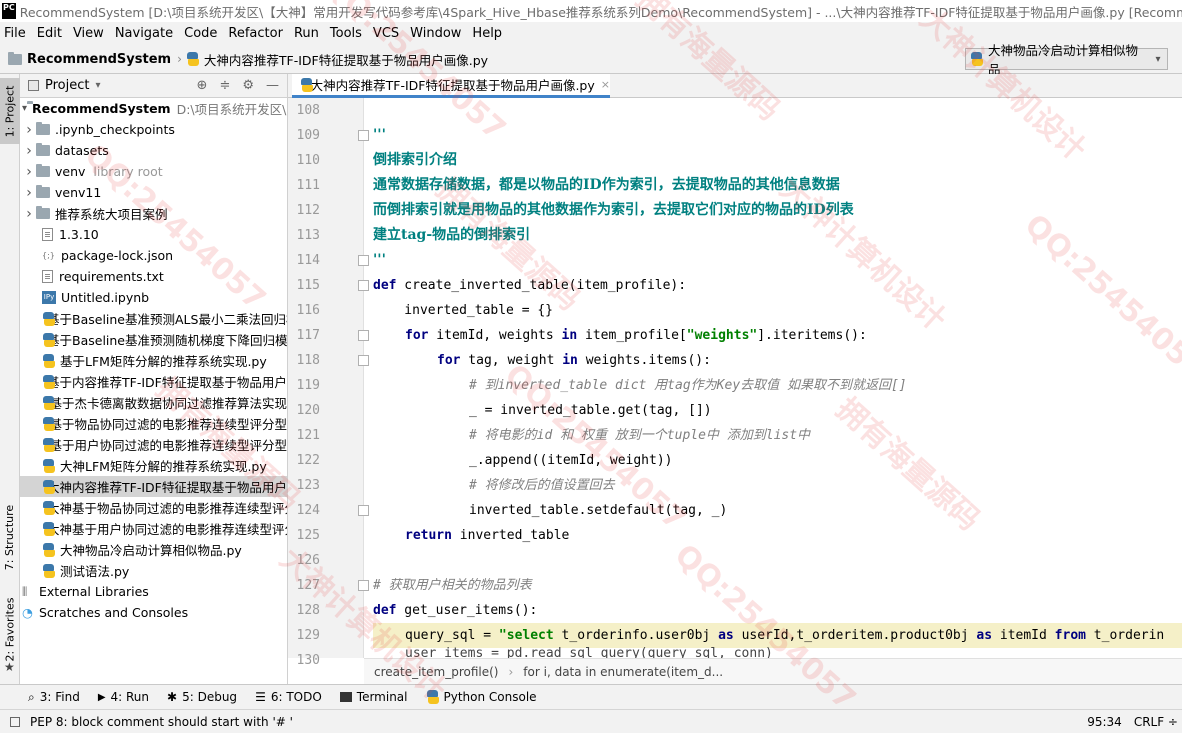 The image size is (1182, 733). Describe the element at coordinates (153, 570) in the screenshot. I see `tree-item-py13: 测试语法.py` at that location.